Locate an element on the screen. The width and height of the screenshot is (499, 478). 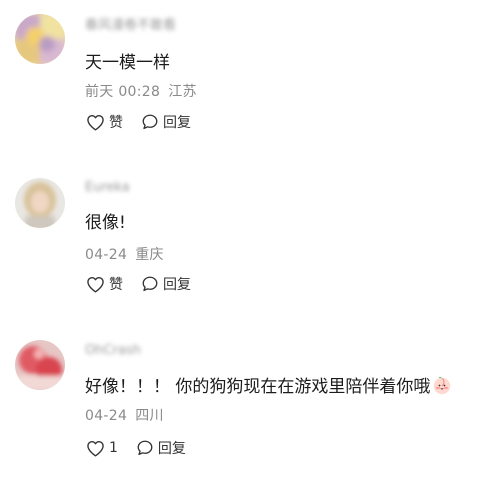
like-button: 1 is located at coordinates (102, 448).